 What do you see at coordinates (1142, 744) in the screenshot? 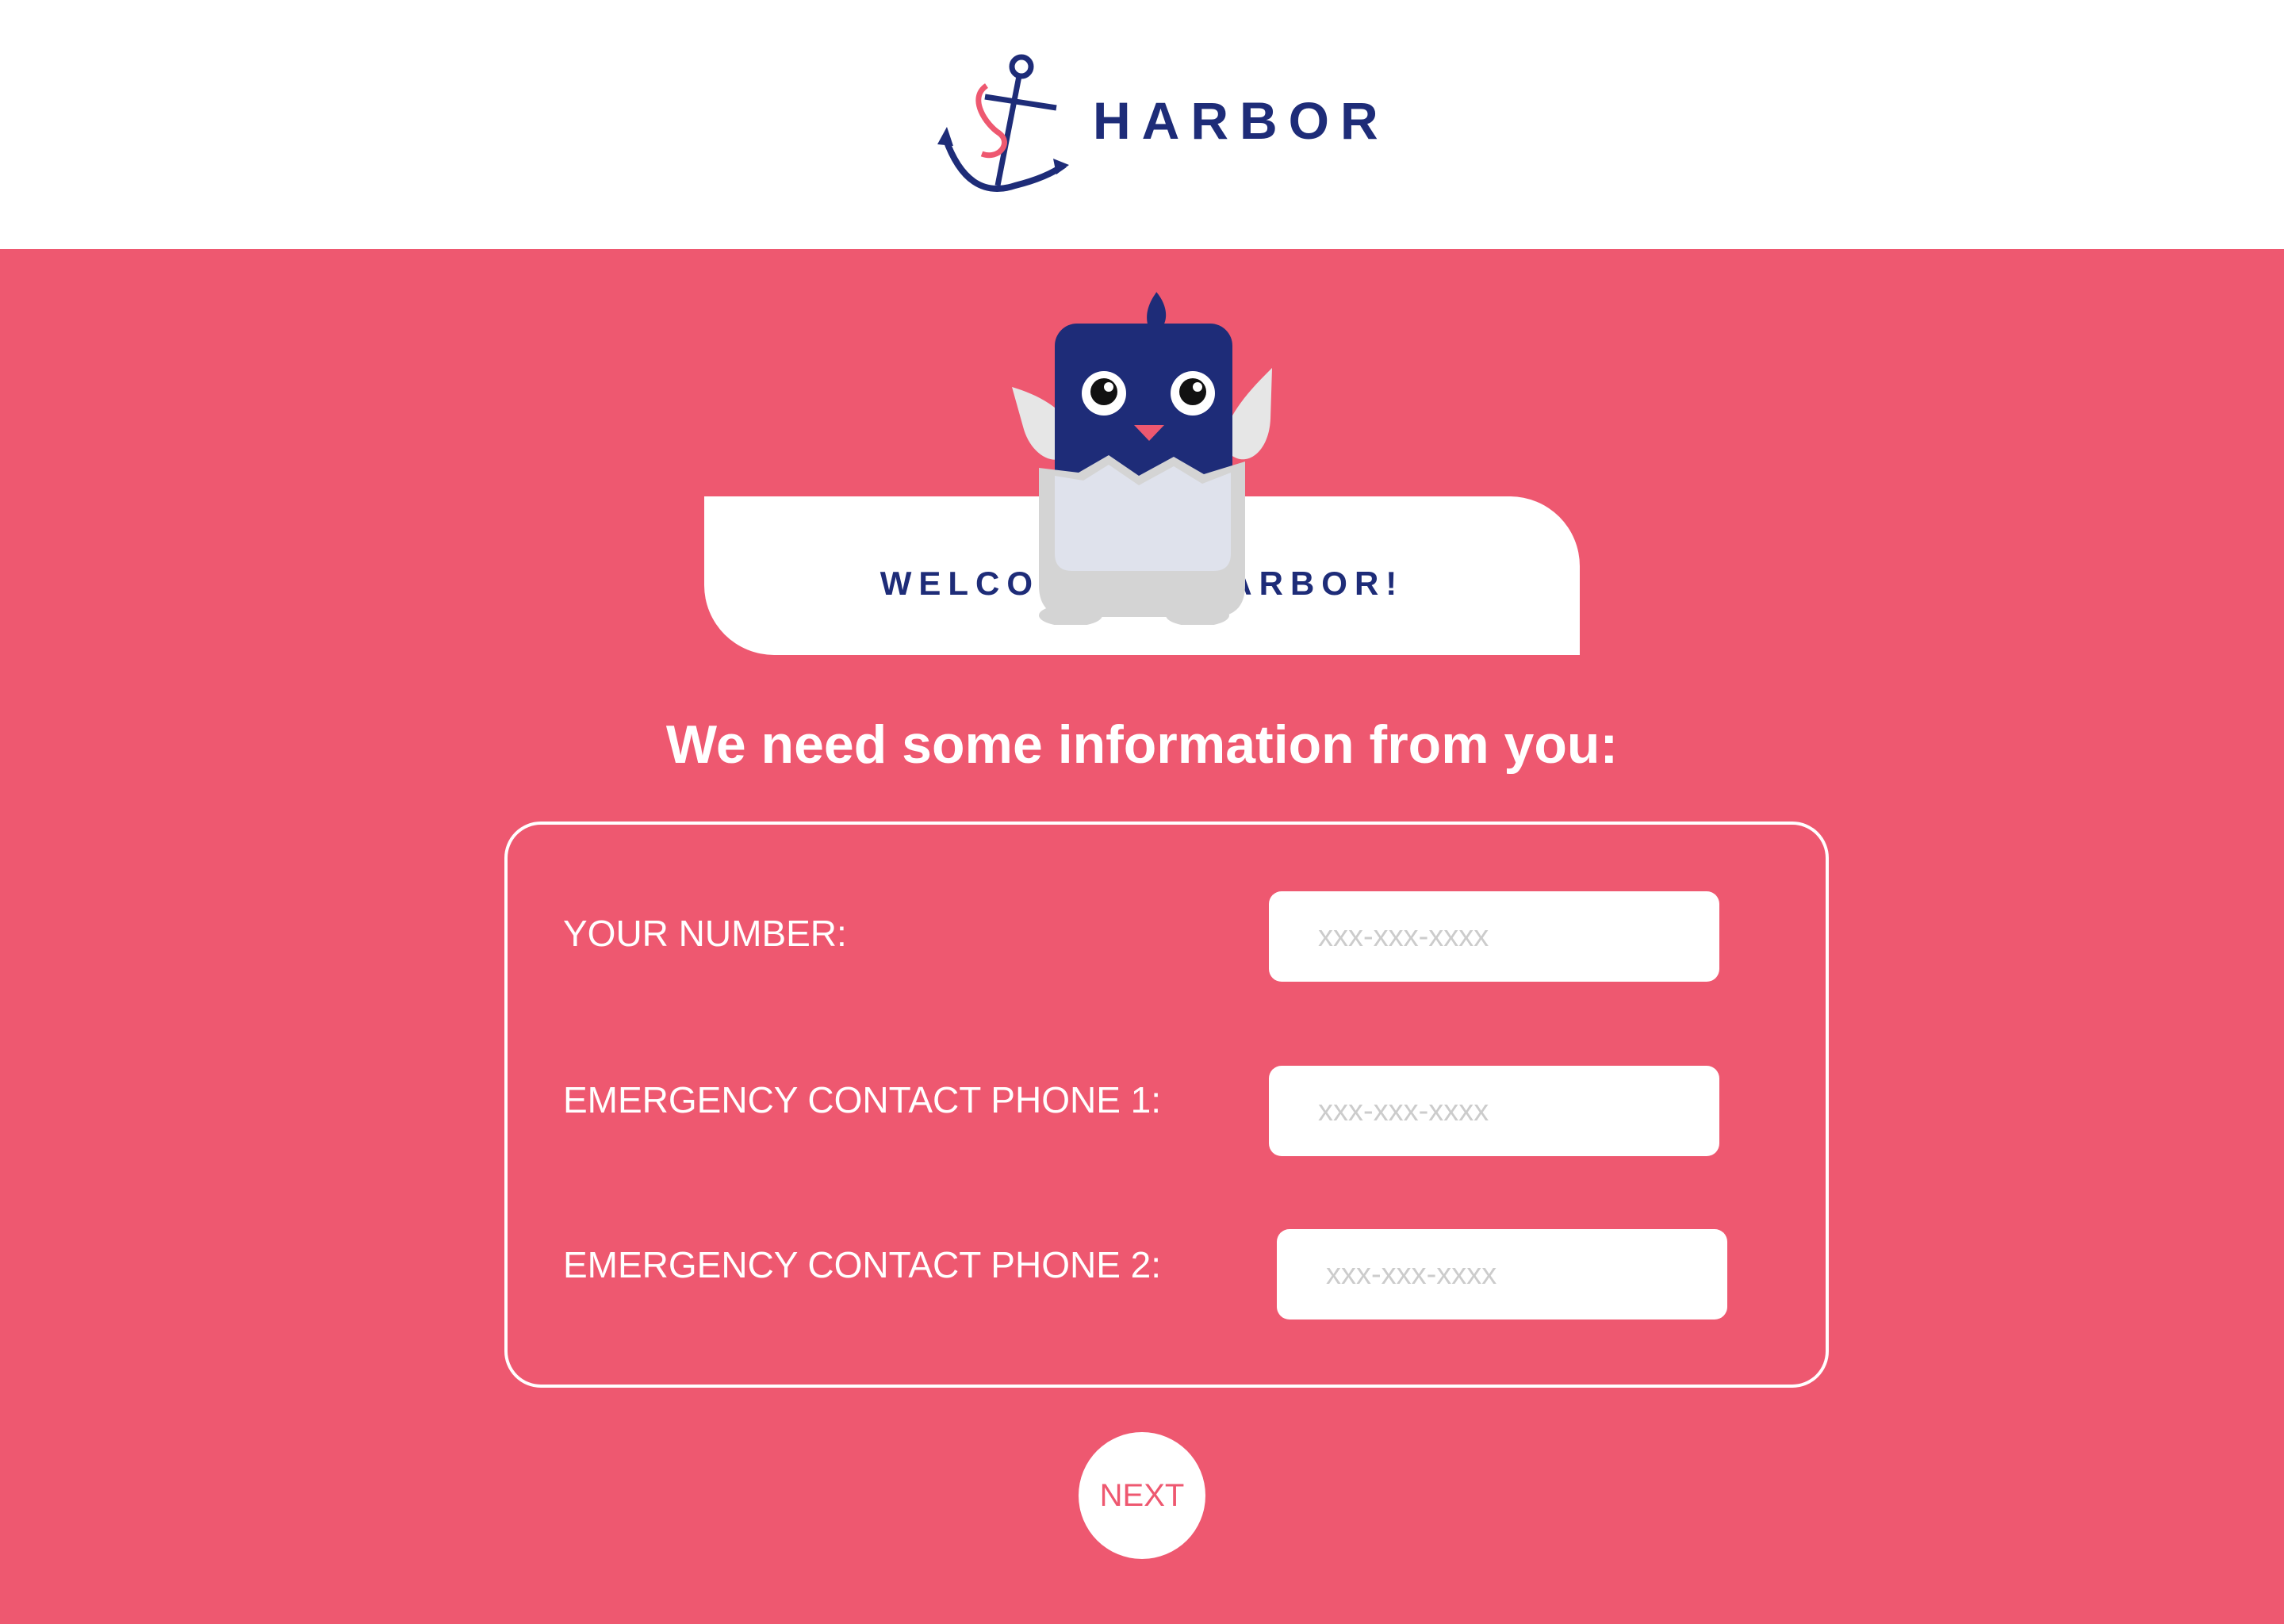
I see `page-heading: We need some information from you:` at bounding box center [1142, 744].